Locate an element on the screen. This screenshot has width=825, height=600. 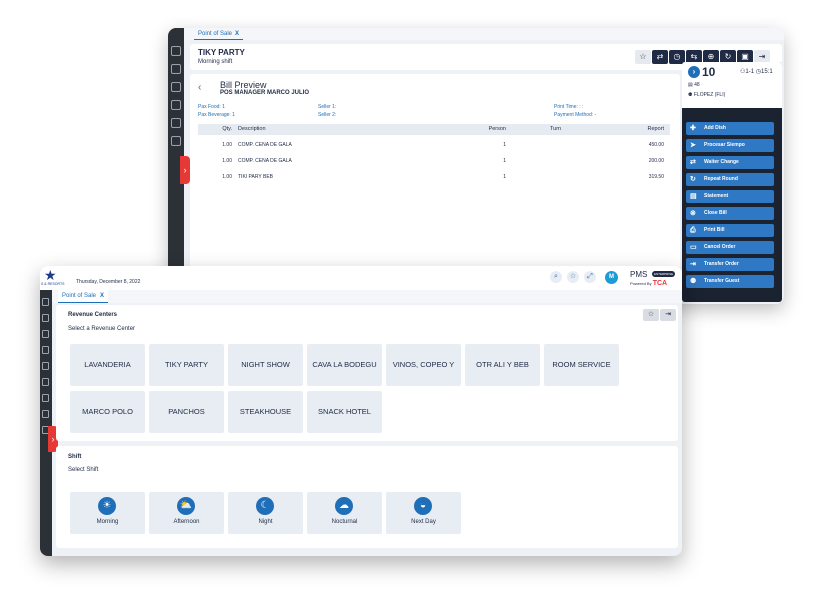
shift-morning-button: ☀ Morning is located at coordinates (107, 513).